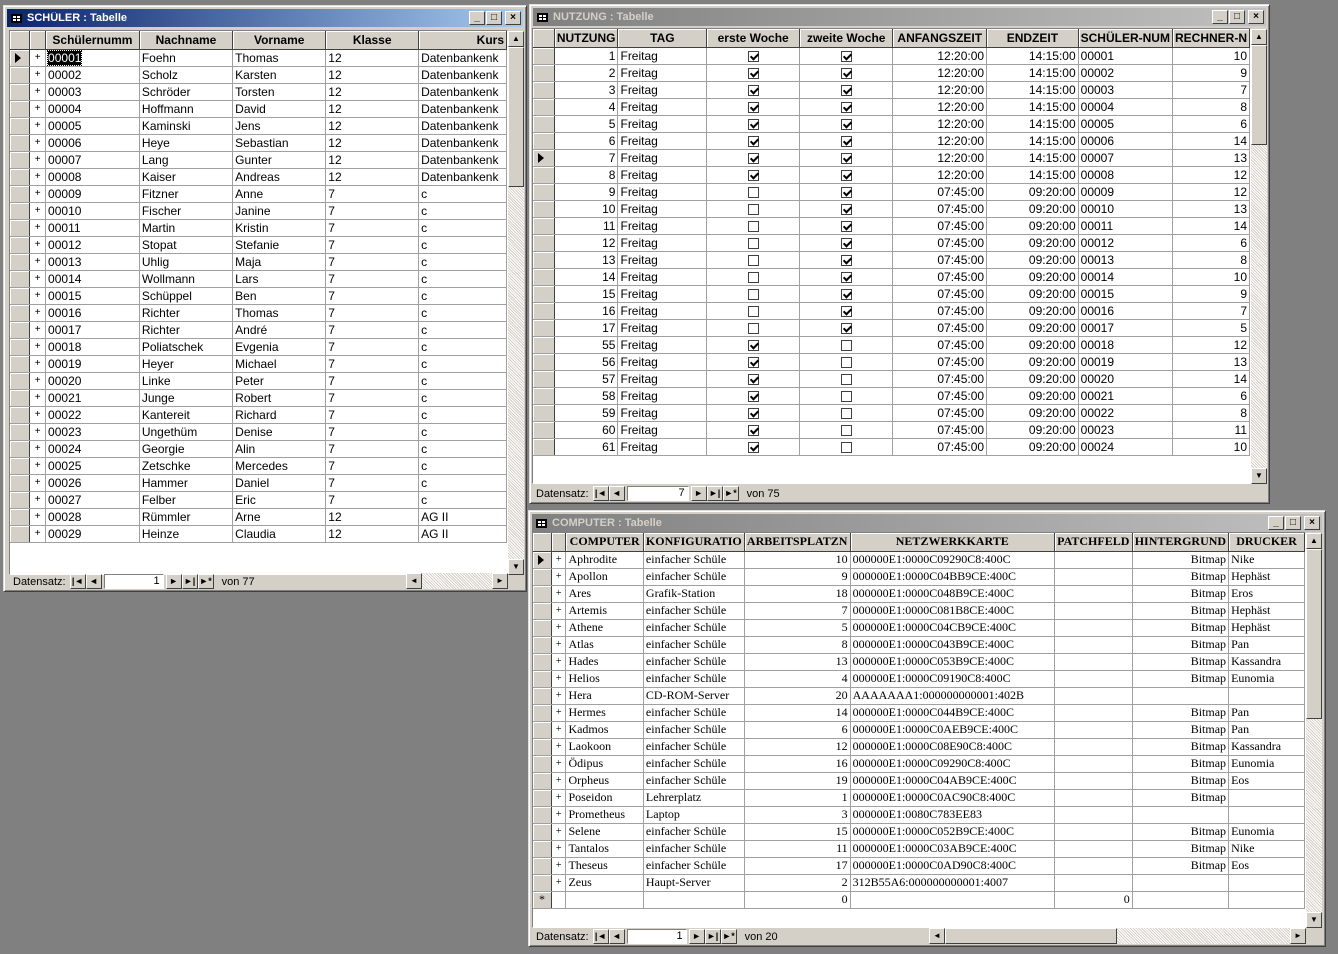 This screenshot has height=954, width=1338. Describe the element at coordinates (279, 432) in the screenshot. I see `cell-vorname: Denise` at that location.